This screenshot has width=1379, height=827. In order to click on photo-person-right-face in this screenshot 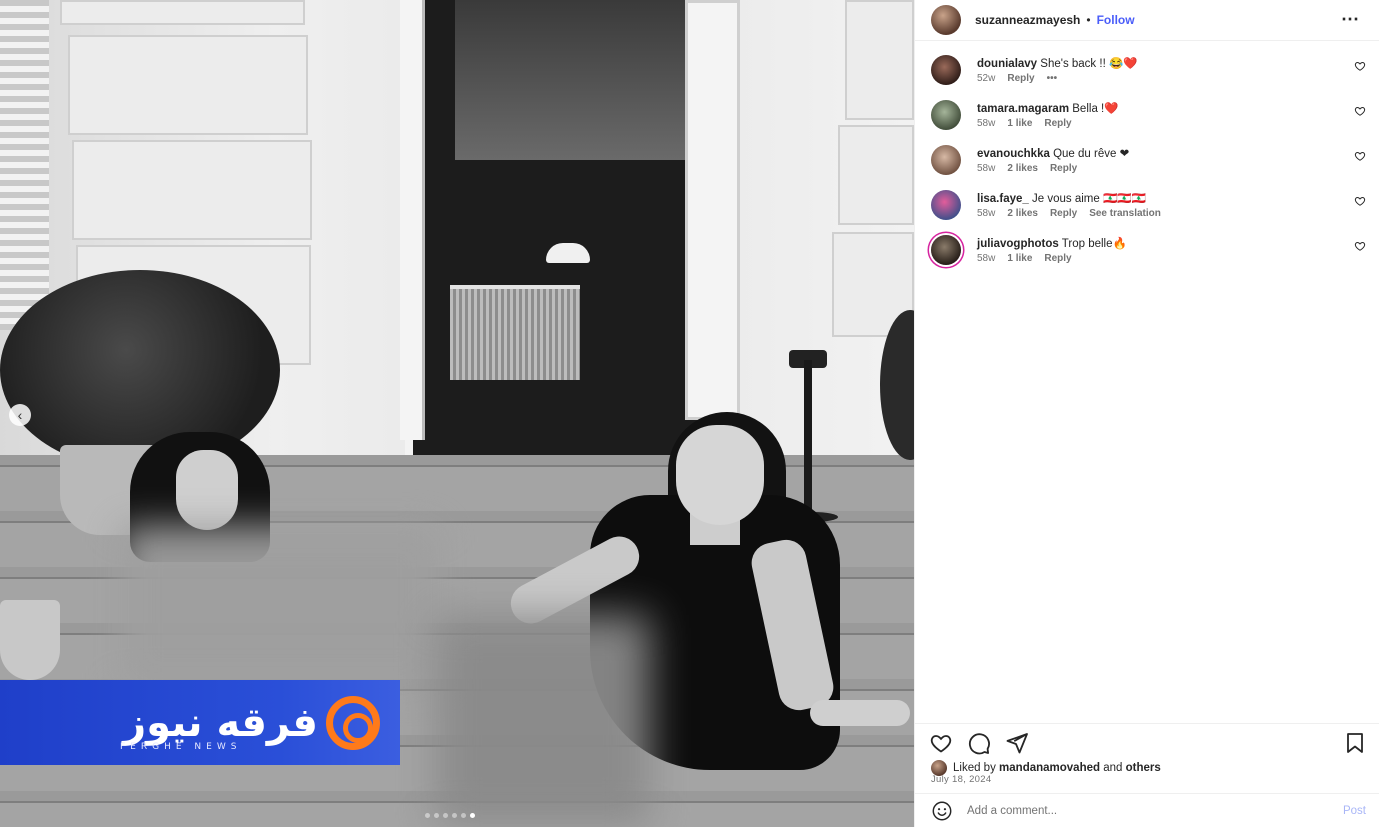, I will do `click(720, 475)`.